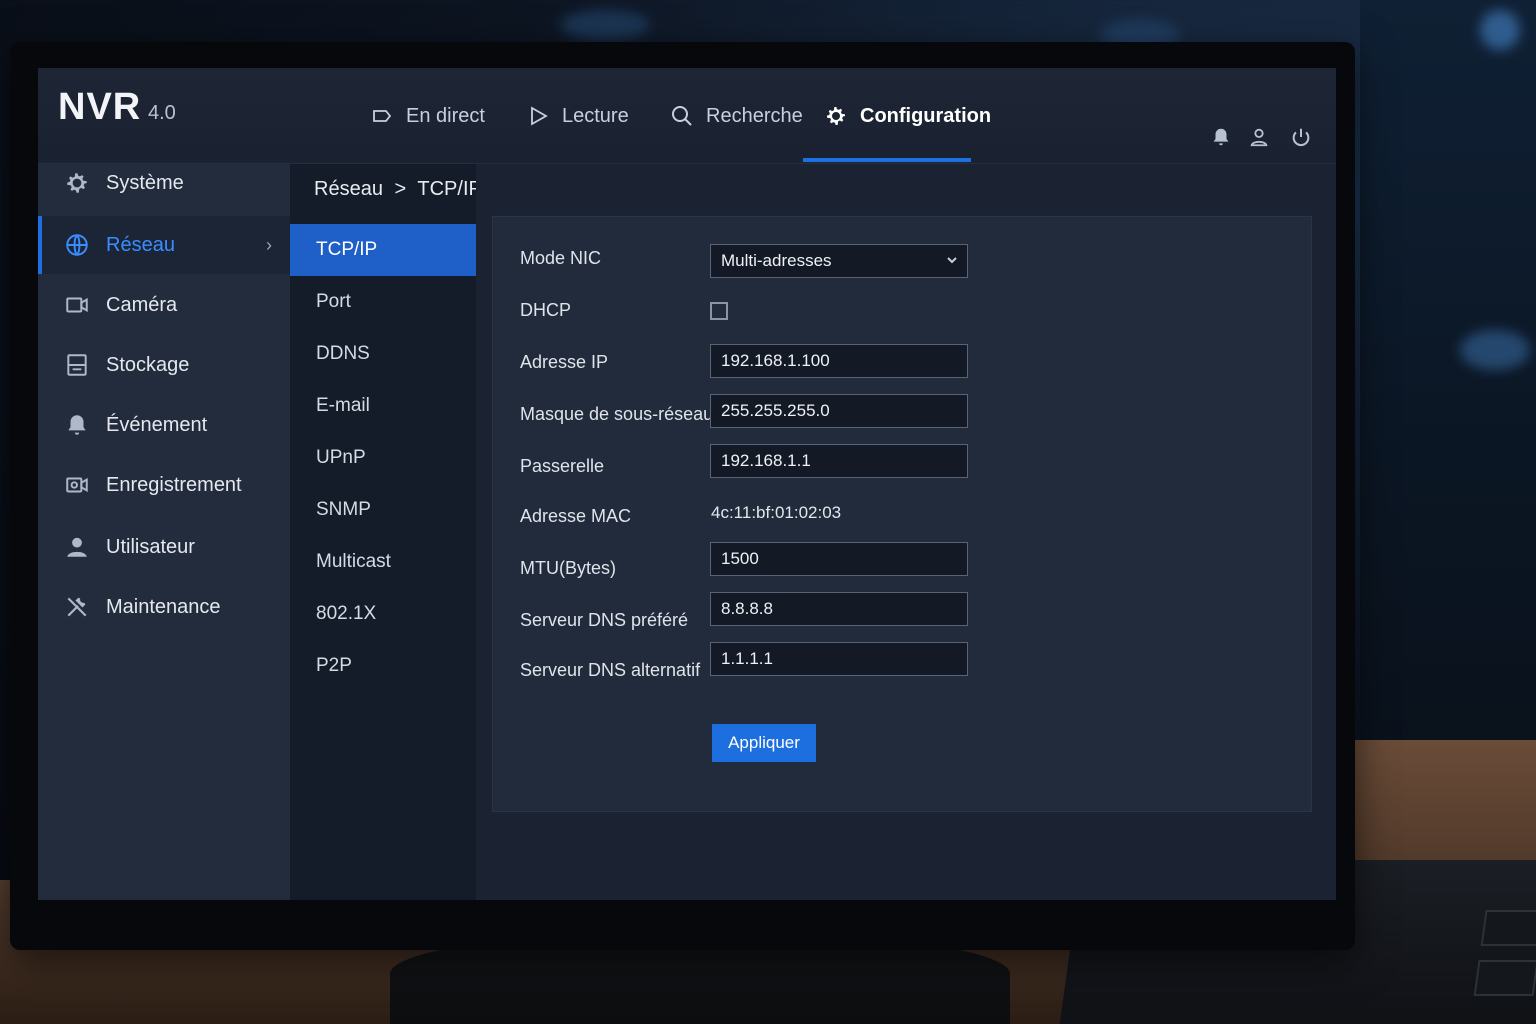  I want to click on nav-live-label: En direct, so click(445, 115).